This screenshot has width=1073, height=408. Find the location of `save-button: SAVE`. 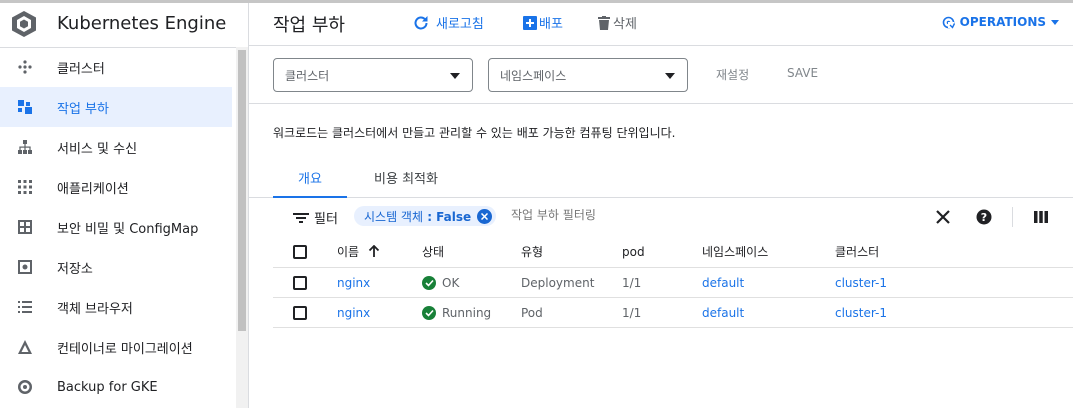

save-button: SAVE is located at coordinates (802, 73).